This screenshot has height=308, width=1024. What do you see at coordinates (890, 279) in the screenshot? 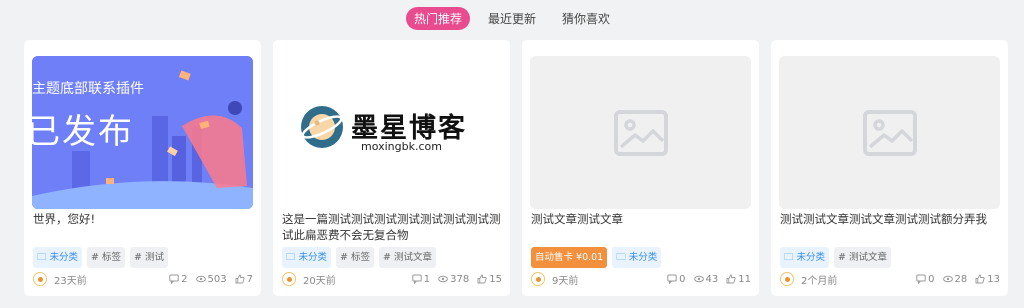
I see `post-meta: 2个月前 0 28 13` at bounding box center [890, 279].